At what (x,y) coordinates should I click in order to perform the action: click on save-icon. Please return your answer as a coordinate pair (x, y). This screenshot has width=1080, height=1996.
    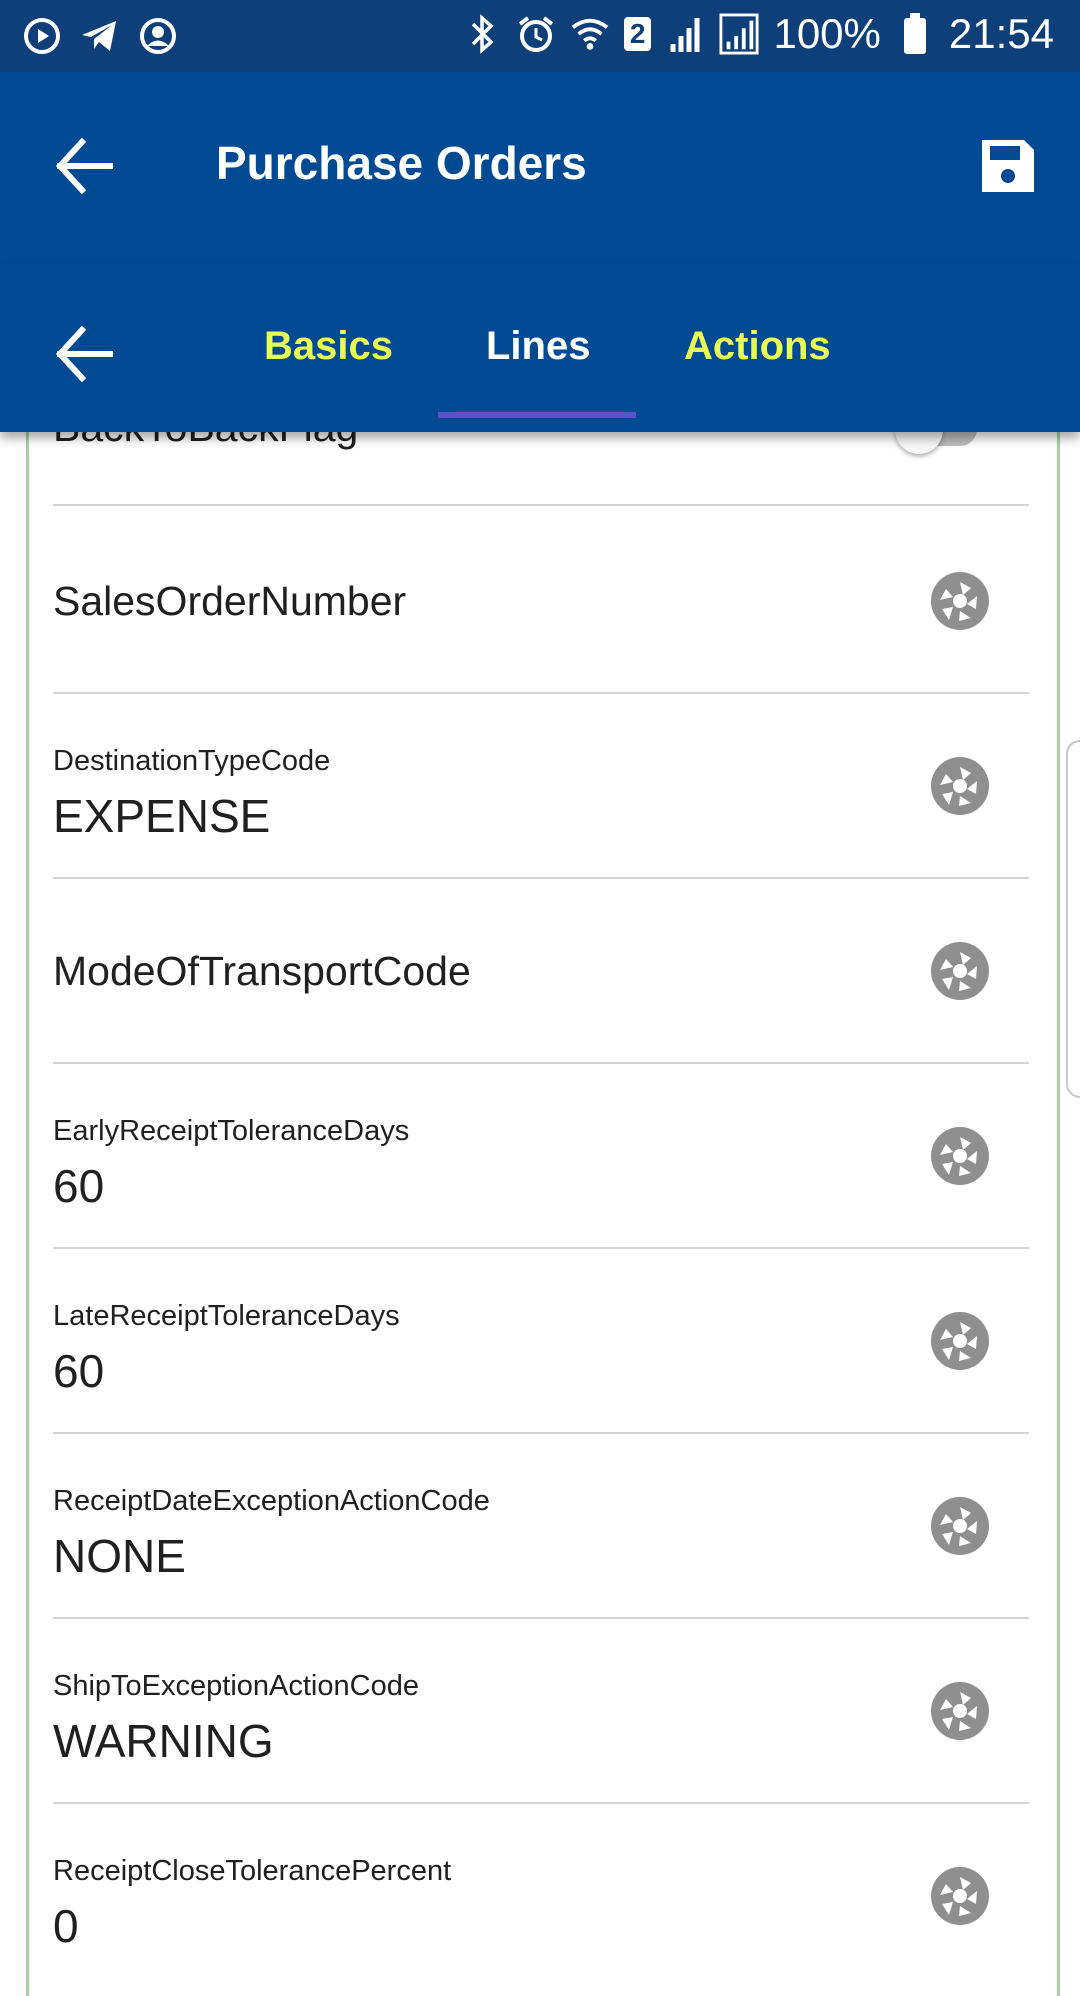
    Looking at the image, I should click on (1008, 166).